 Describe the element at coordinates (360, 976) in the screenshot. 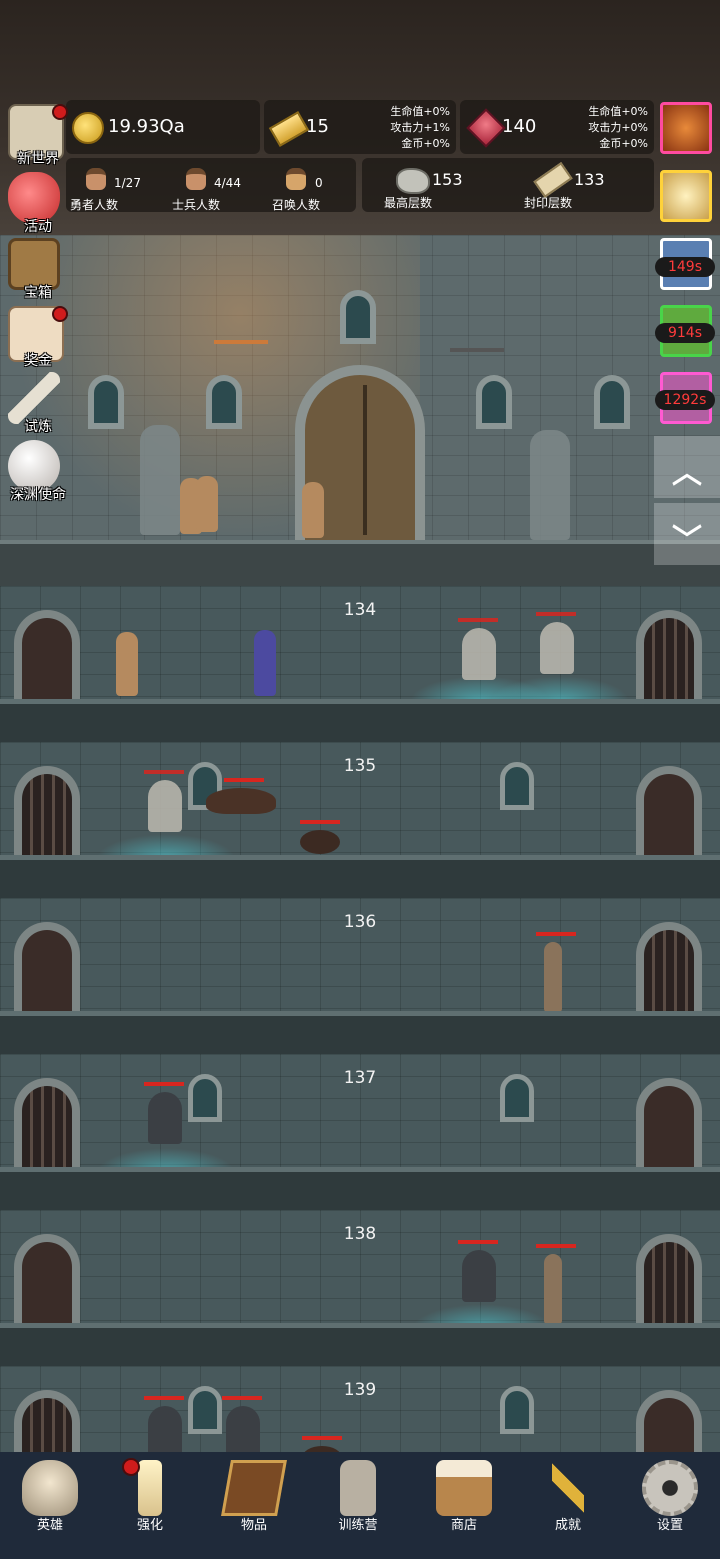

I see `dungeon-floor: 136` at that location.